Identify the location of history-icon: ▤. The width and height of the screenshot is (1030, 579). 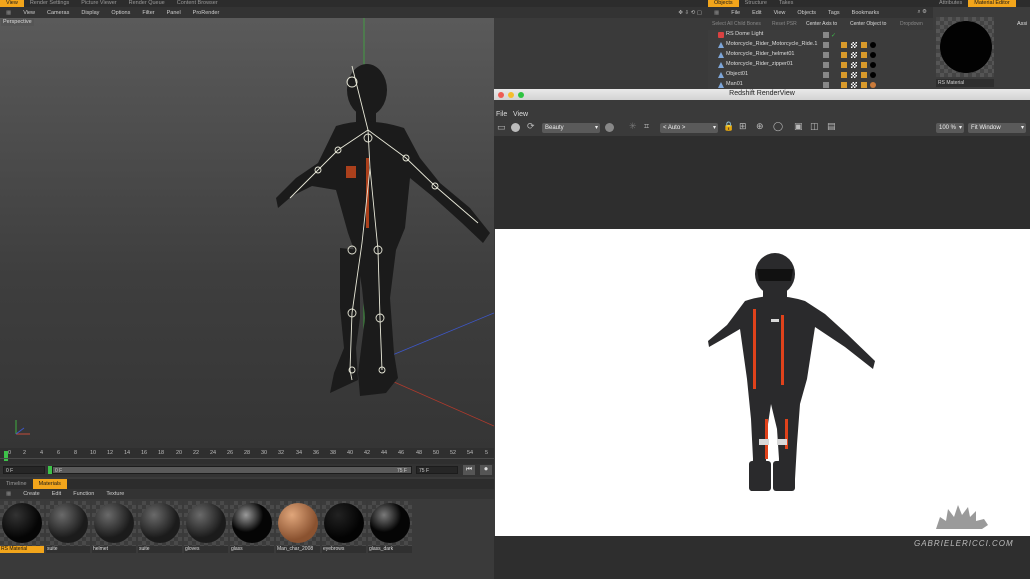
(831, 126).